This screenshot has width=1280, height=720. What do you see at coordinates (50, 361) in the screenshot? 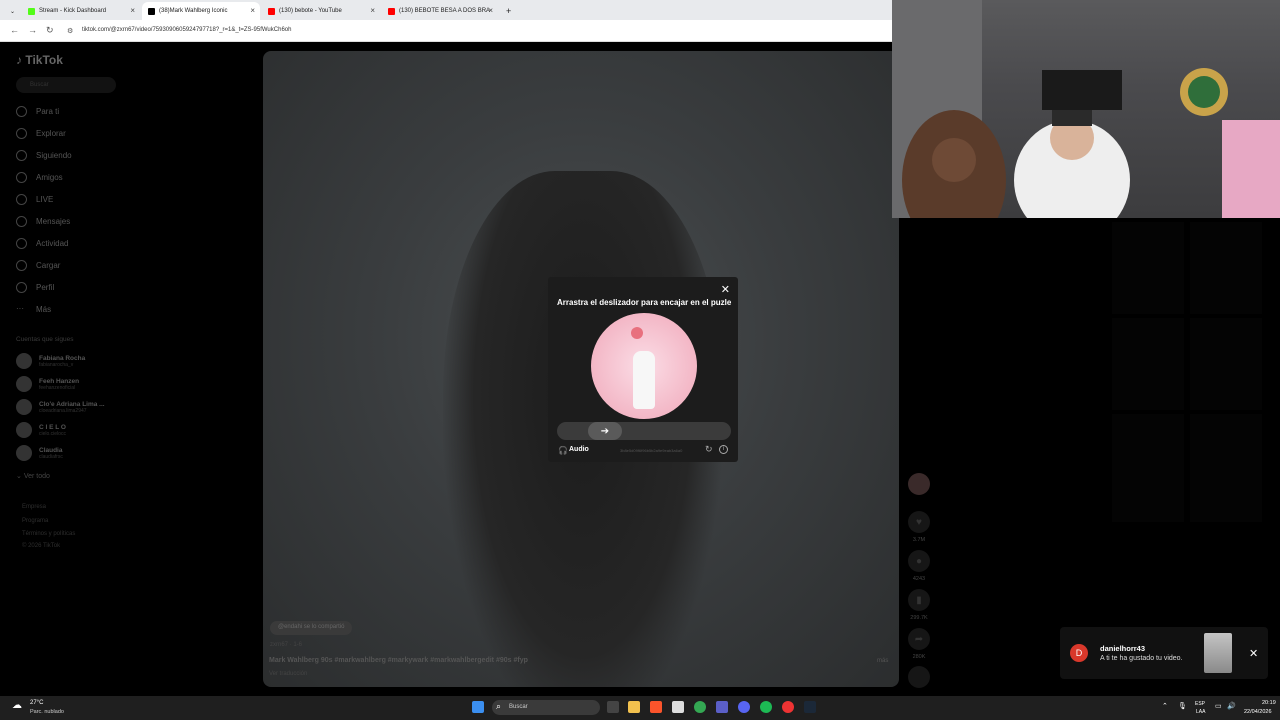
I see `followed-account: Fabiana Rocha fabianarocha_v` at bounding box center [50, 361].